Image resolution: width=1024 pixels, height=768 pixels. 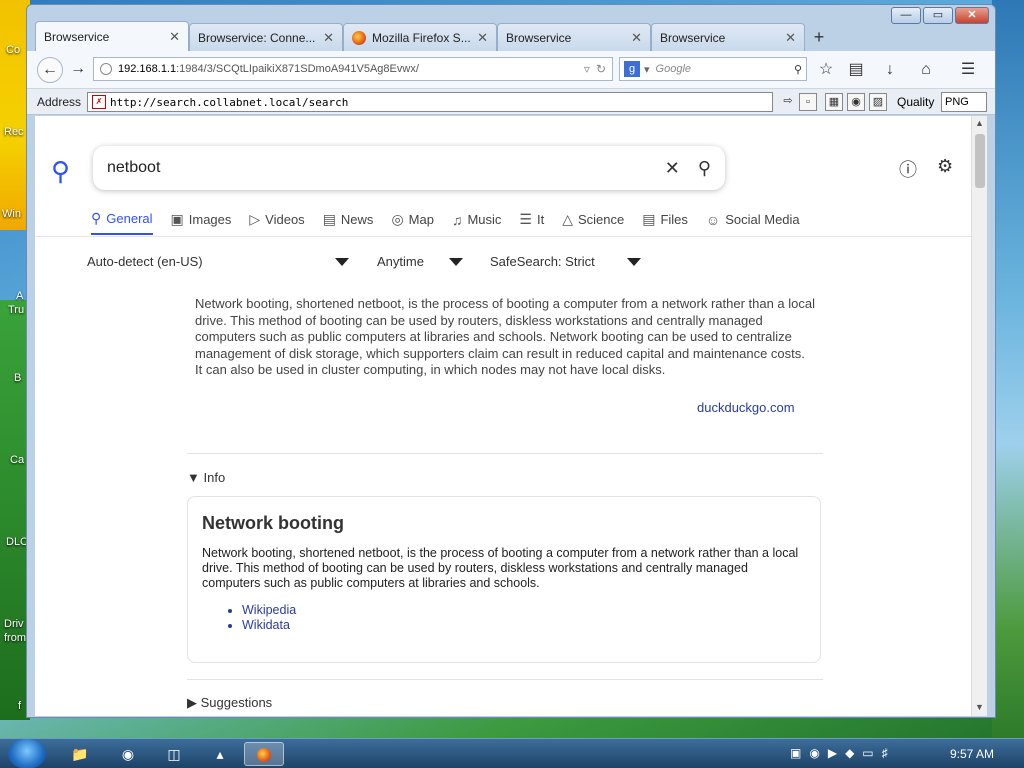 What do you see at coordinates (814, 753) in the screenshot?
I see `tray-icon: ◉` at bounding box center [814, 753].